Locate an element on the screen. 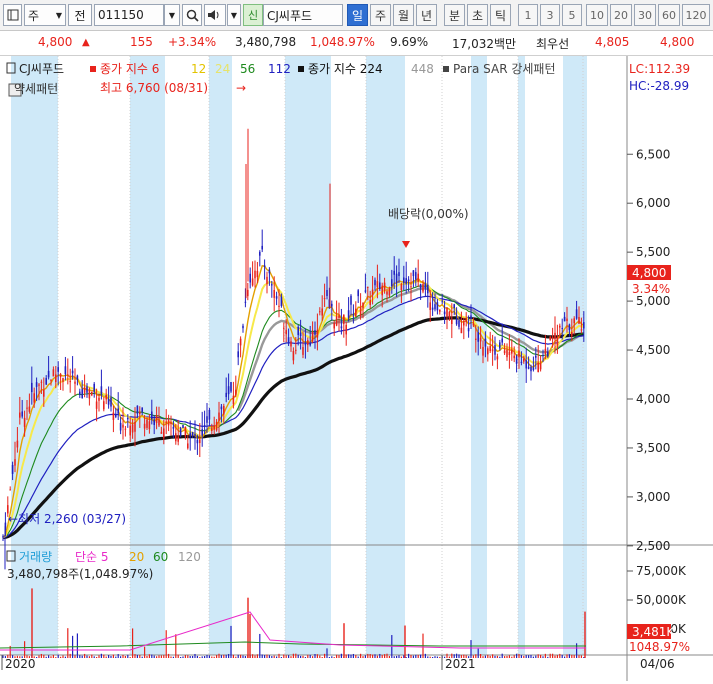  interval-30-button: 30 is located at coordinates (645, 15).